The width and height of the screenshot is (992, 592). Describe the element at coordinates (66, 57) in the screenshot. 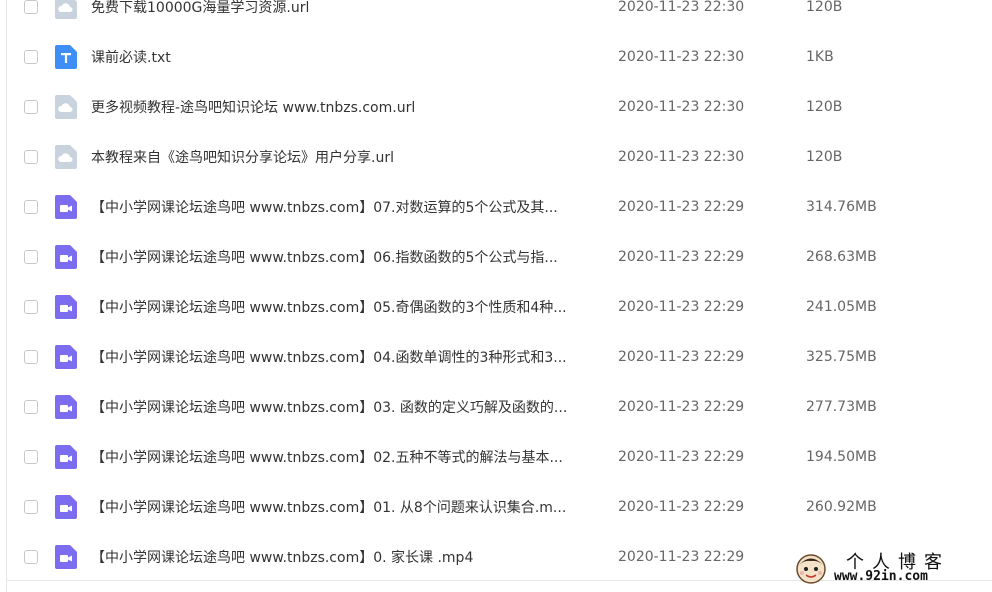

I see `text-file-icon` at that location.